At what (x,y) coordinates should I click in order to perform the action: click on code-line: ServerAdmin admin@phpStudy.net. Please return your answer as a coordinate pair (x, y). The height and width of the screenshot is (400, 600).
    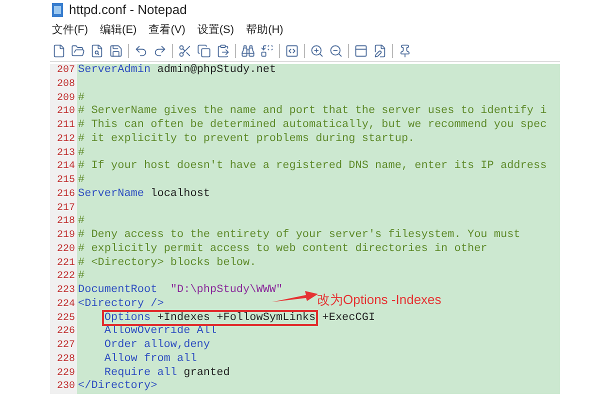
    Looking at the image, I should click on (177, 70).